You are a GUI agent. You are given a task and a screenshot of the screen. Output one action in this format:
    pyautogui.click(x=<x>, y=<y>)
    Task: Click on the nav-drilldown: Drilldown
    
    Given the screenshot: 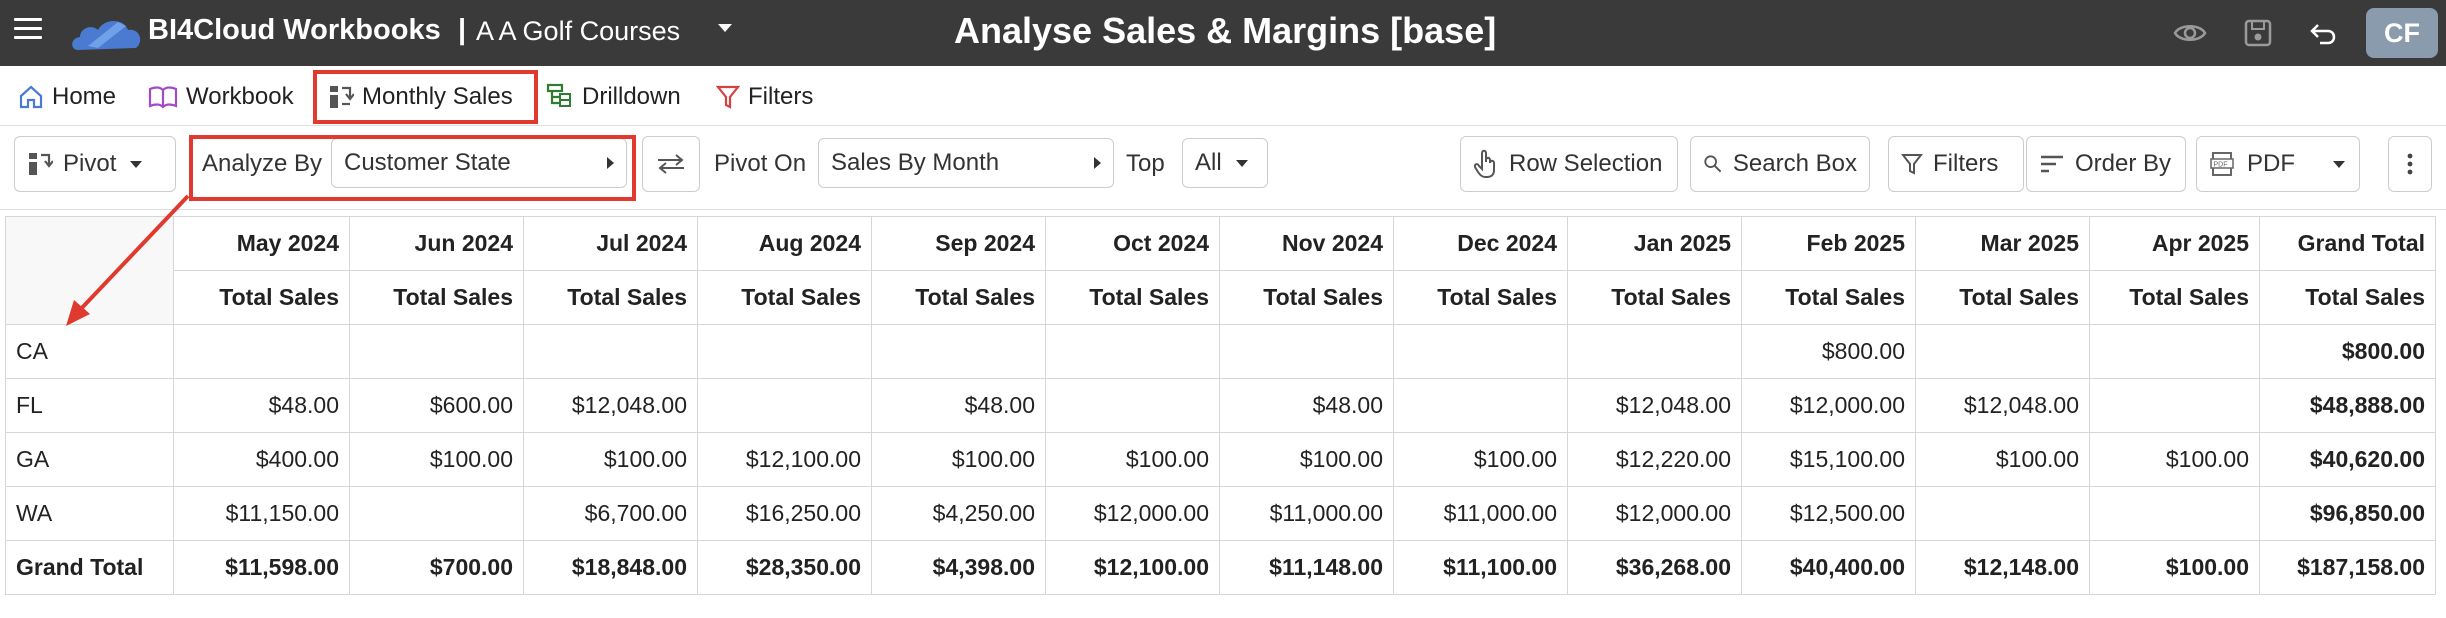 What is the action you would take?
    pyautogui.click(x=613, y=97)
    